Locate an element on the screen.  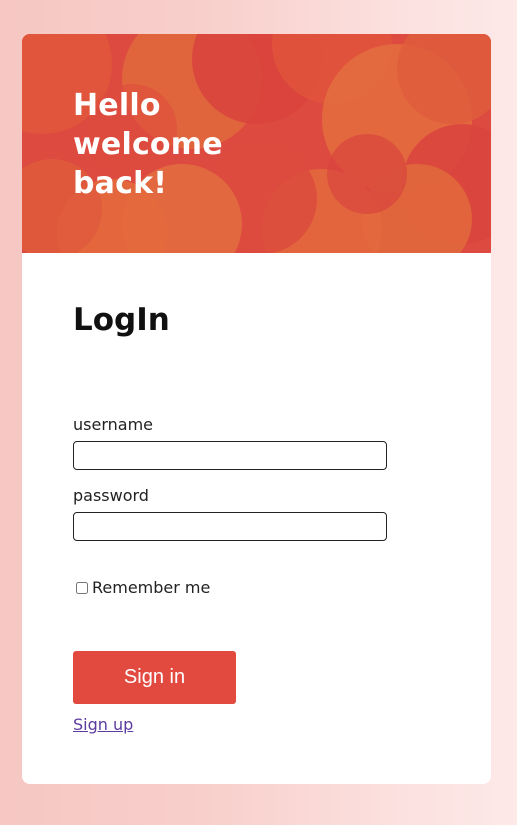
username-input is located at coordinates (230, 455).